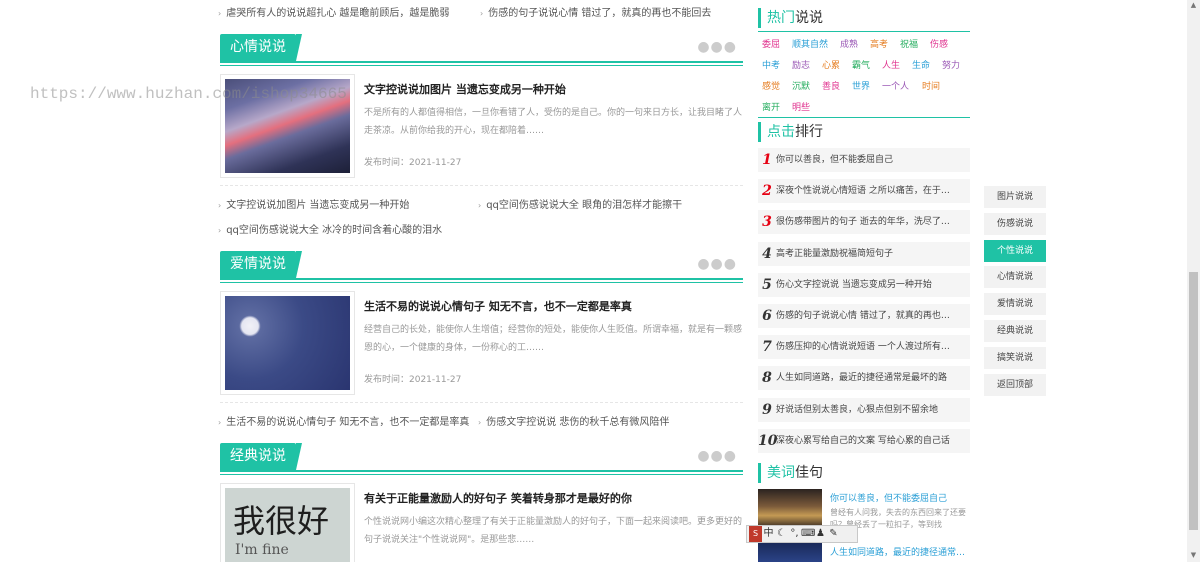  I want to click on moon-icon: ☾, so click(781, 534).